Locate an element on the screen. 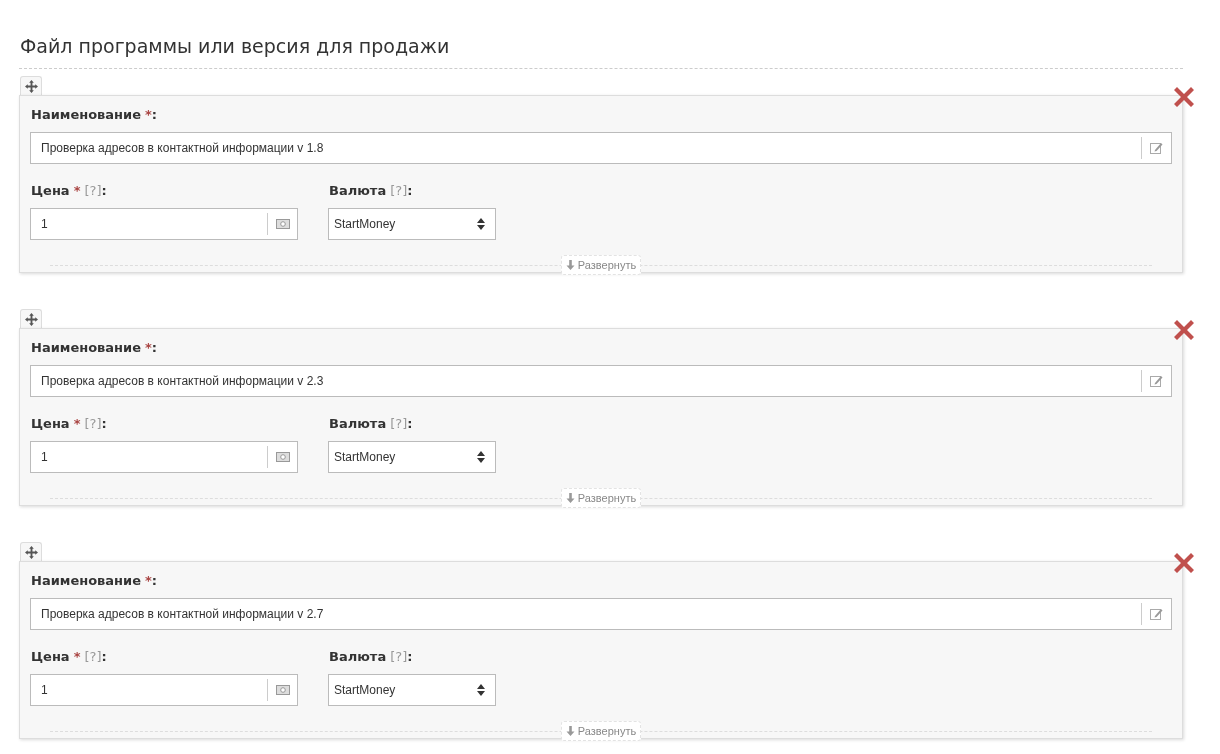 The image size is (1220, 754). text-field: Проверка адресов в контактной информации v 1.8 is located at coordinates (601, 148).